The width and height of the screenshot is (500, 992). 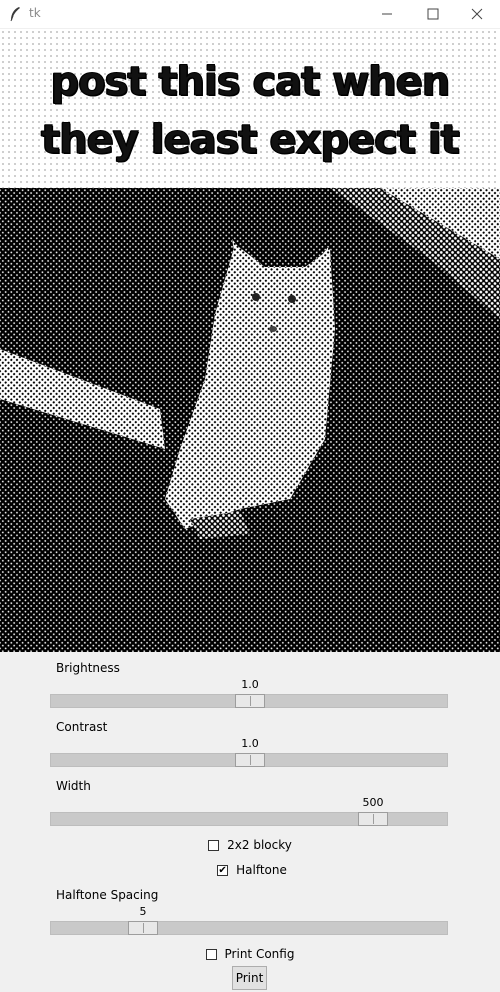 I want to click on feather-icon, so click(x=15, y=14).